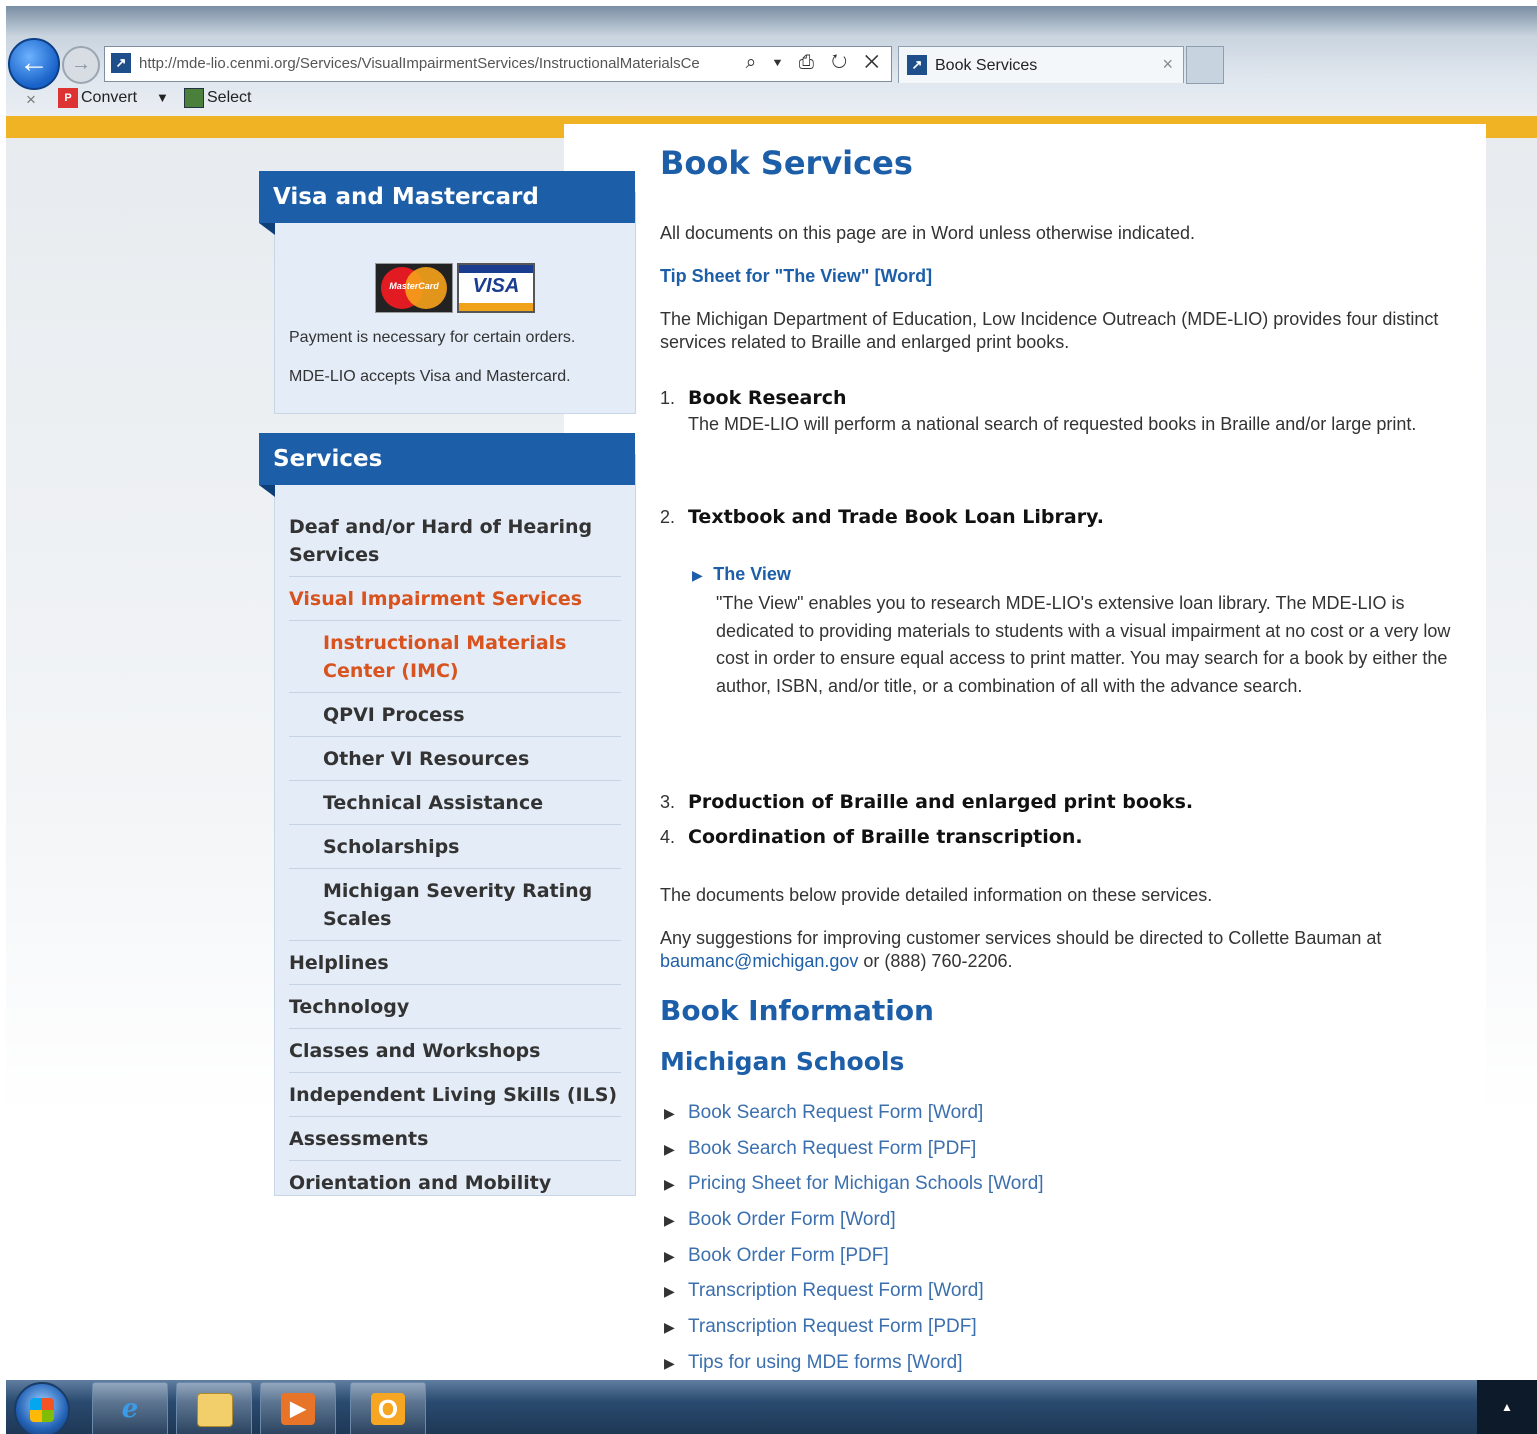 The height and width of the screenshot is (1434, 1537). Describe the element at coordinates (455, 847) in the screenshot. I see `nav-item-scholarships: Scholarships` at that location.